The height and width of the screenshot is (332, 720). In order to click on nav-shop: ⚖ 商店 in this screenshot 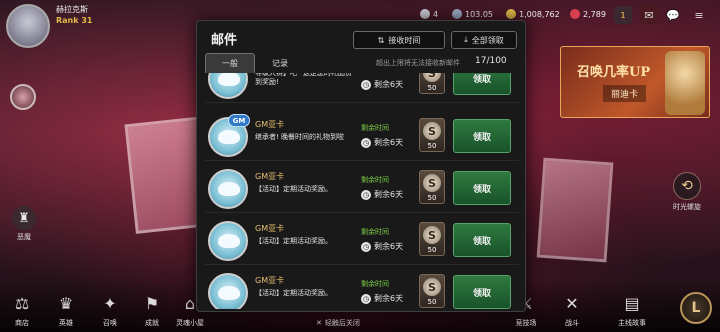, I will do `click(22, 309)`.